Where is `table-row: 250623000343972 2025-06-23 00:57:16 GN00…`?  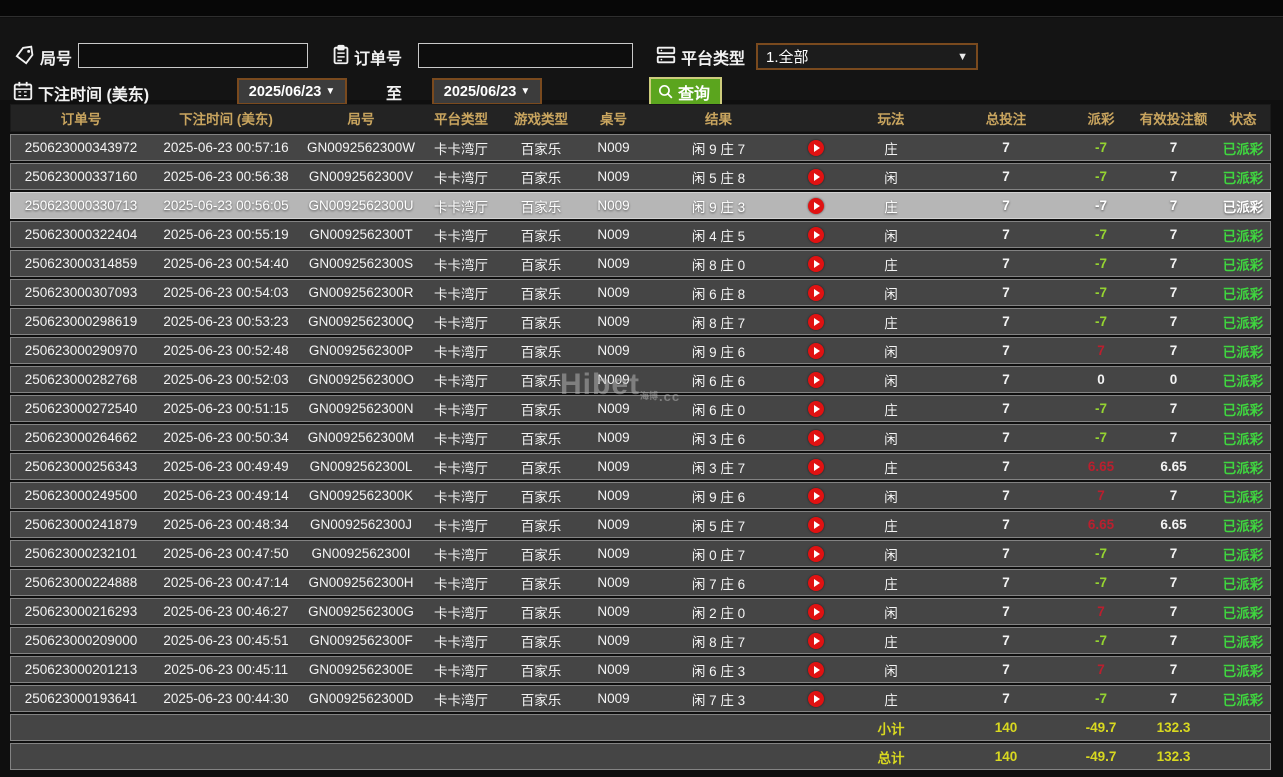 table-row: 250623000343972 2025-06-23 00:57:16 GN00… is located at coordinates (640, 147).